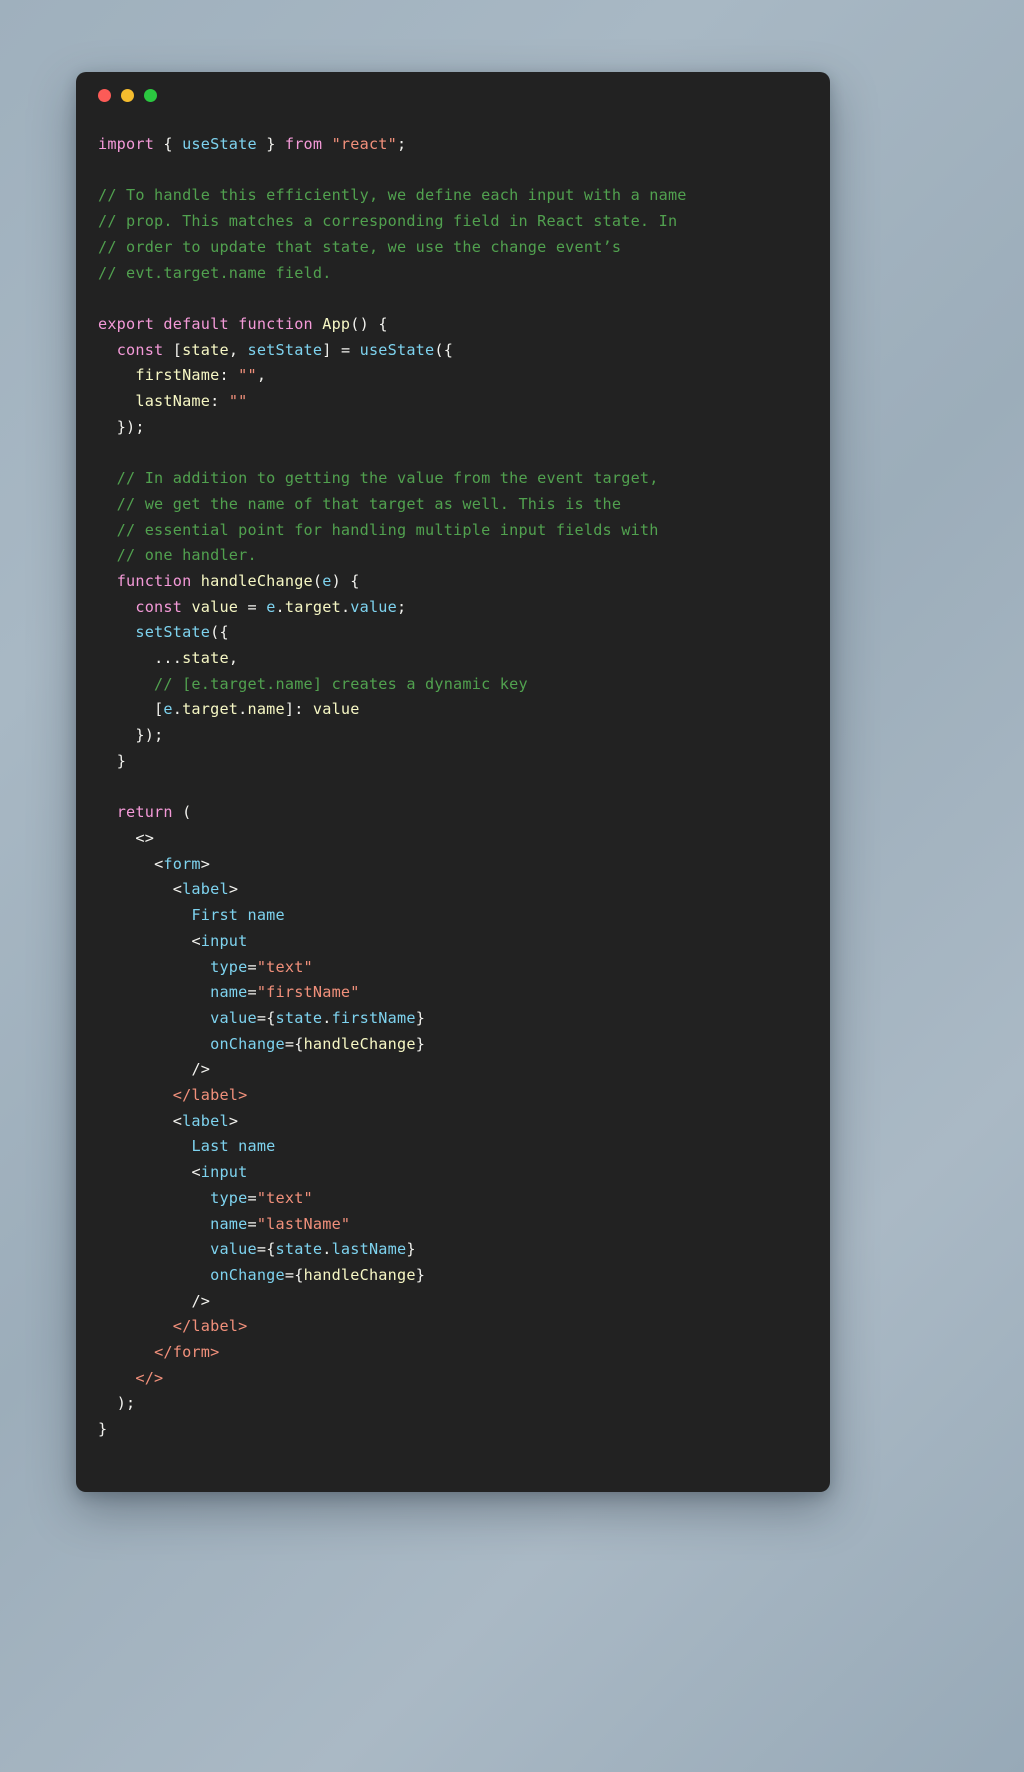 The image size is (1024, 1772). What do you see at coordinates (453, 95) in the screenshot?
I see `window-titlebar` at bounding box center [453, 95].